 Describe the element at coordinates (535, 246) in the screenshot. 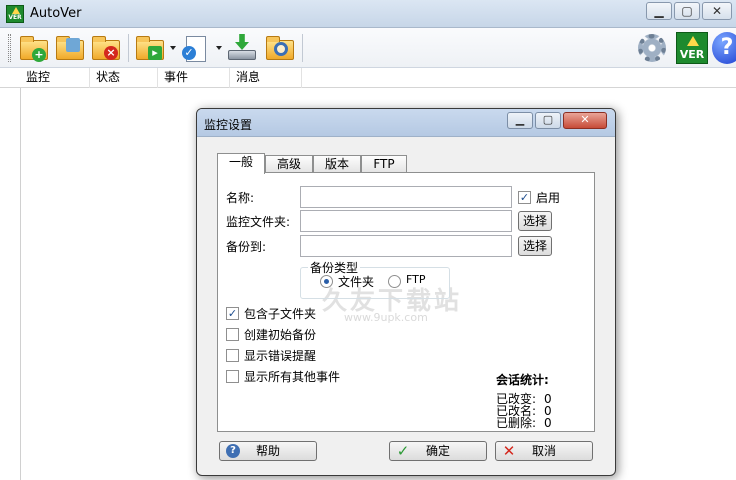

I see `browse-backup-button: 选择` at that location.